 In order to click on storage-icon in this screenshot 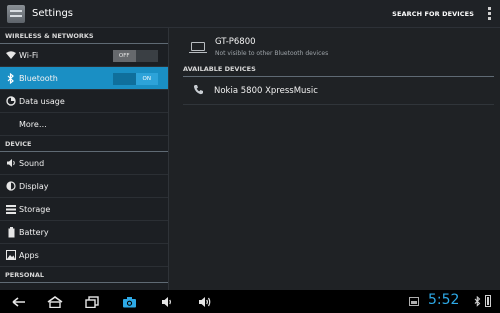, I will do `click(11, 209)`.